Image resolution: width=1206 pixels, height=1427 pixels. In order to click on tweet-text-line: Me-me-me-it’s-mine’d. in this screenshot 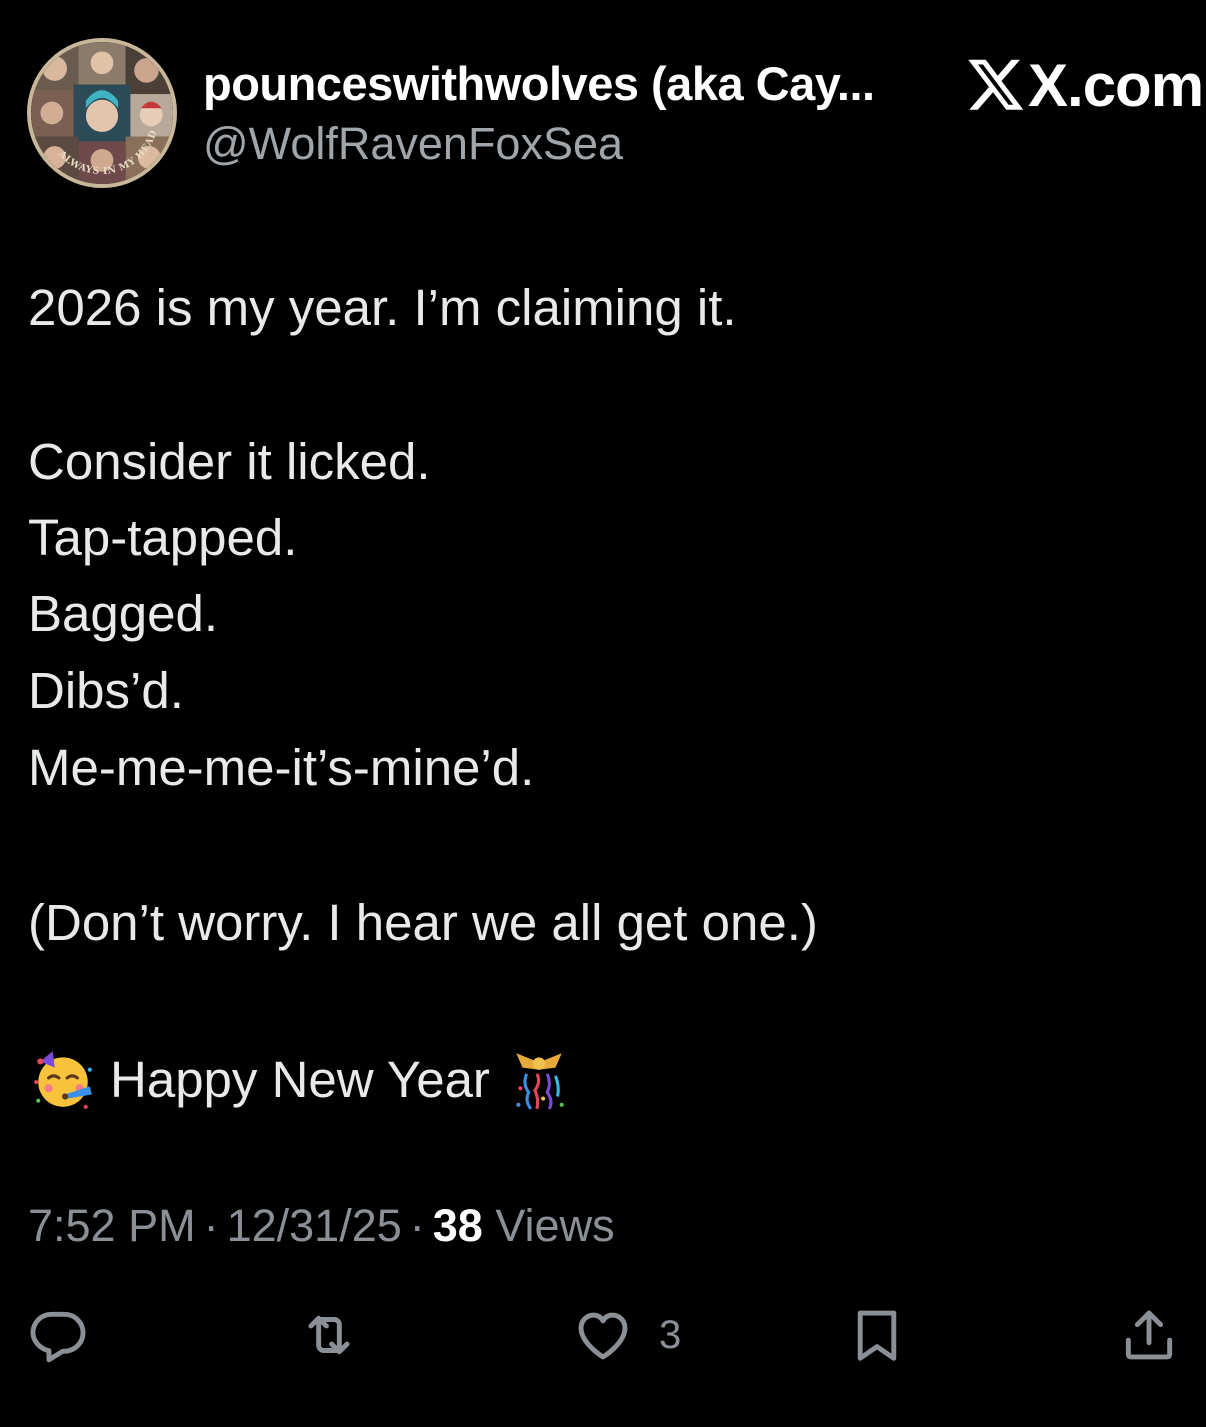, I will do `click(281, 767)`.